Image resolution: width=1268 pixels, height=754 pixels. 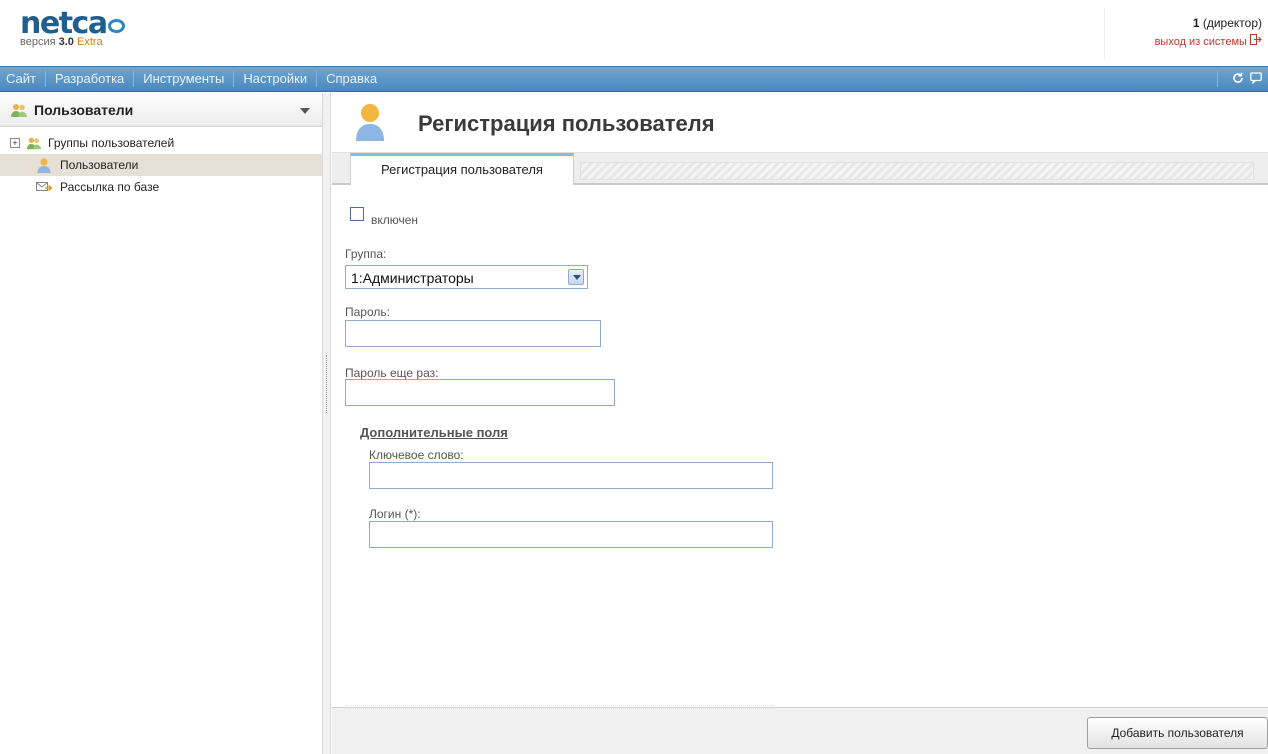 What do you see at coordinates (90, 79) in the screenshot?
I see `menu-item-development: Разработка` at bounding box center [90, 79].